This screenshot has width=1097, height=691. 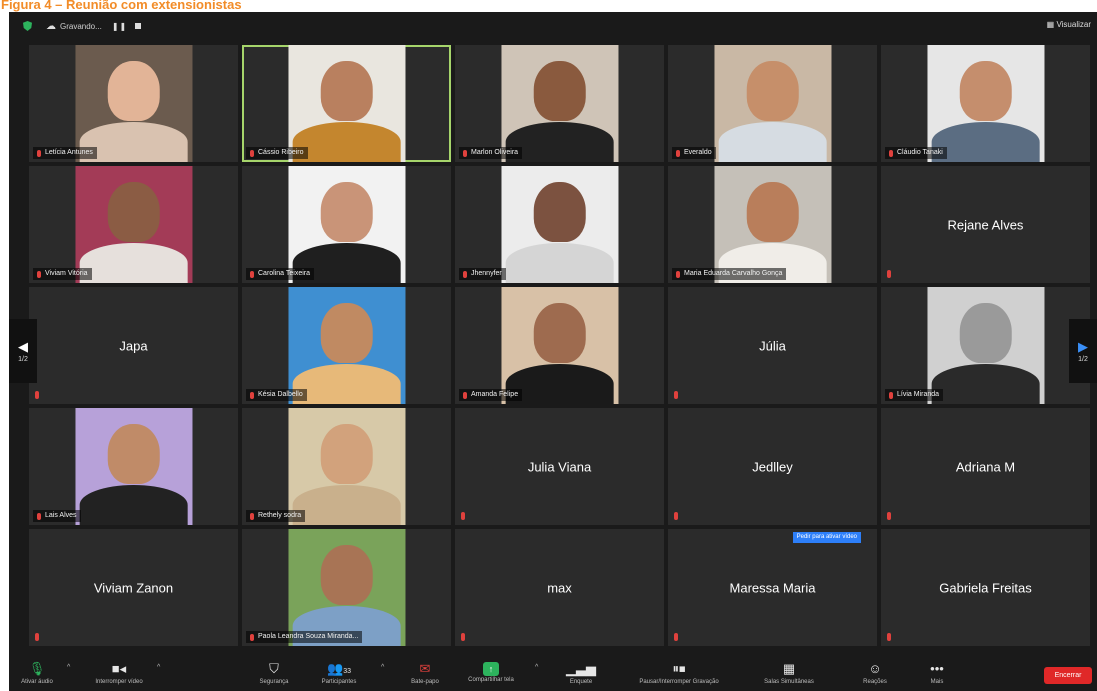 I want to click on participant-tile: Lais Alves, so click(x=133, y=466).